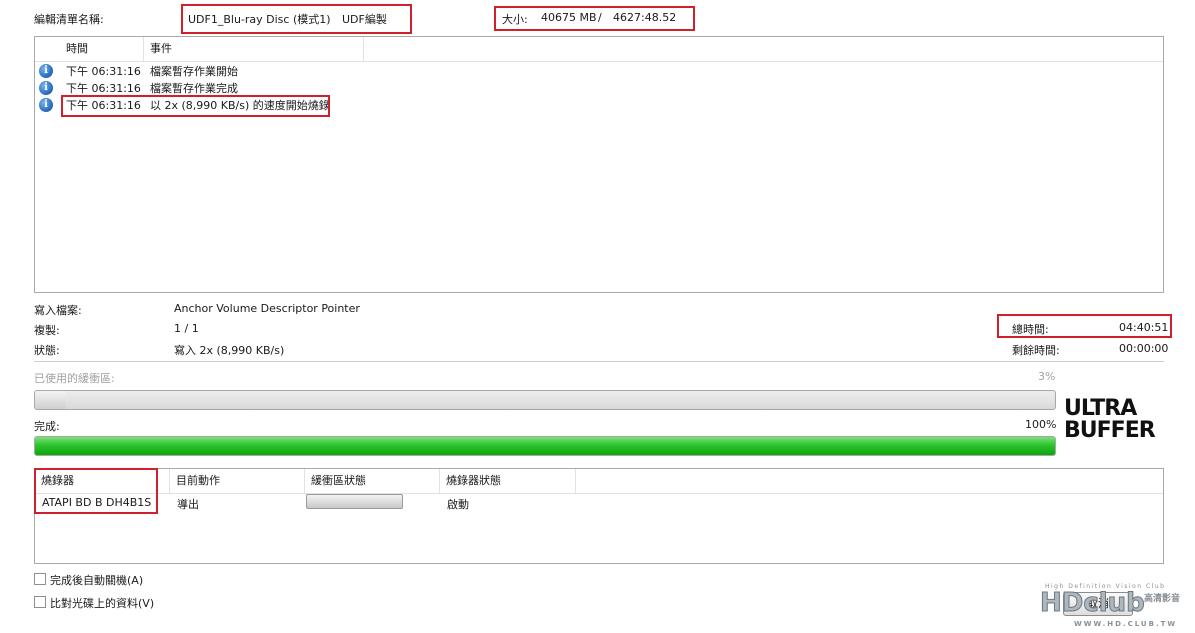 The width and height of the screenshot is (1195, 633). Describe the element at coordinates (1036, 350) in the screenshot. I see `remaining-time-label: 剩餘時間:` at that location.